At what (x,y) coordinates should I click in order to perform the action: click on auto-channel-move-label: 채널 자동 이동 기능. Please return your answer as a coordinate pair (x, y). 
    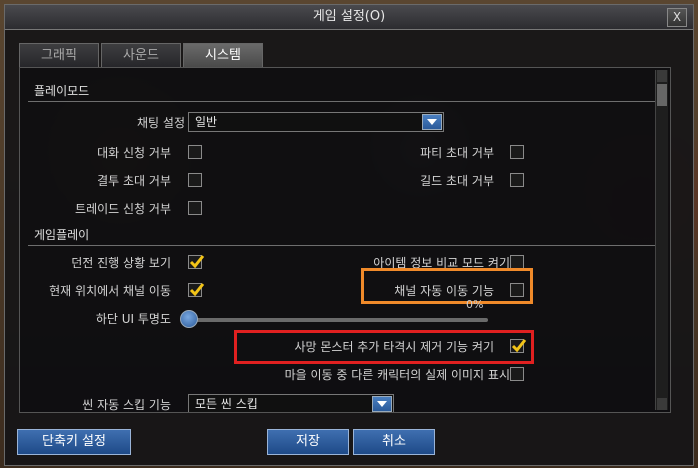
    Looking at the image, I should click on (444, 291).